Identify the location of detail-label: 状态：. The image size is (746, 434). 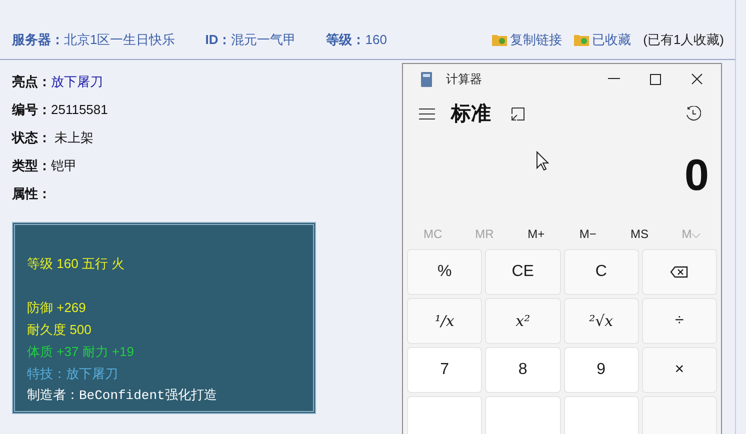
(31, 138).